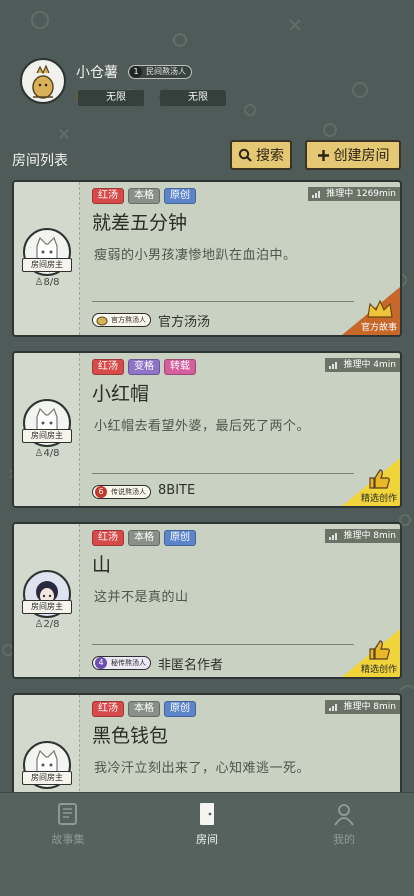 The image size is (414, 896). I want to click on player-count: ♙2/8, so click(47, 624).